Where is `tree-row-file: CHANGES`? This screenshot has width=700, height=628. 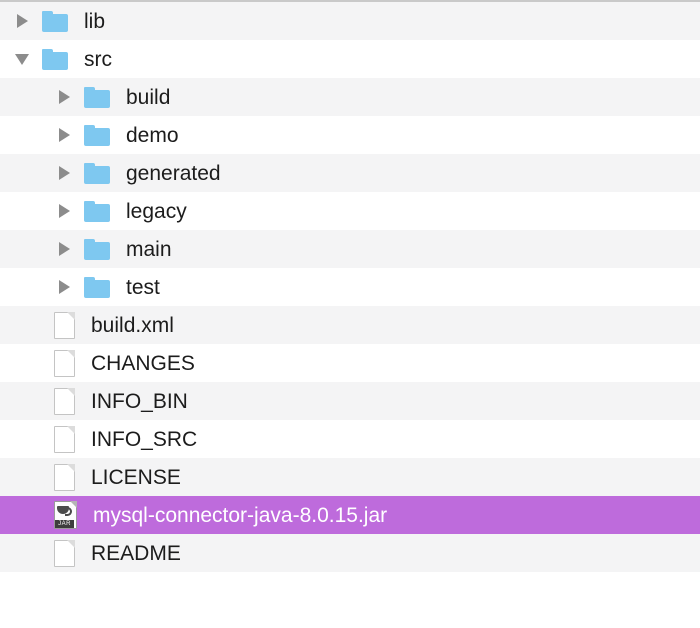 tree-row-file: CHANGES is located at coordinates (350, 363).